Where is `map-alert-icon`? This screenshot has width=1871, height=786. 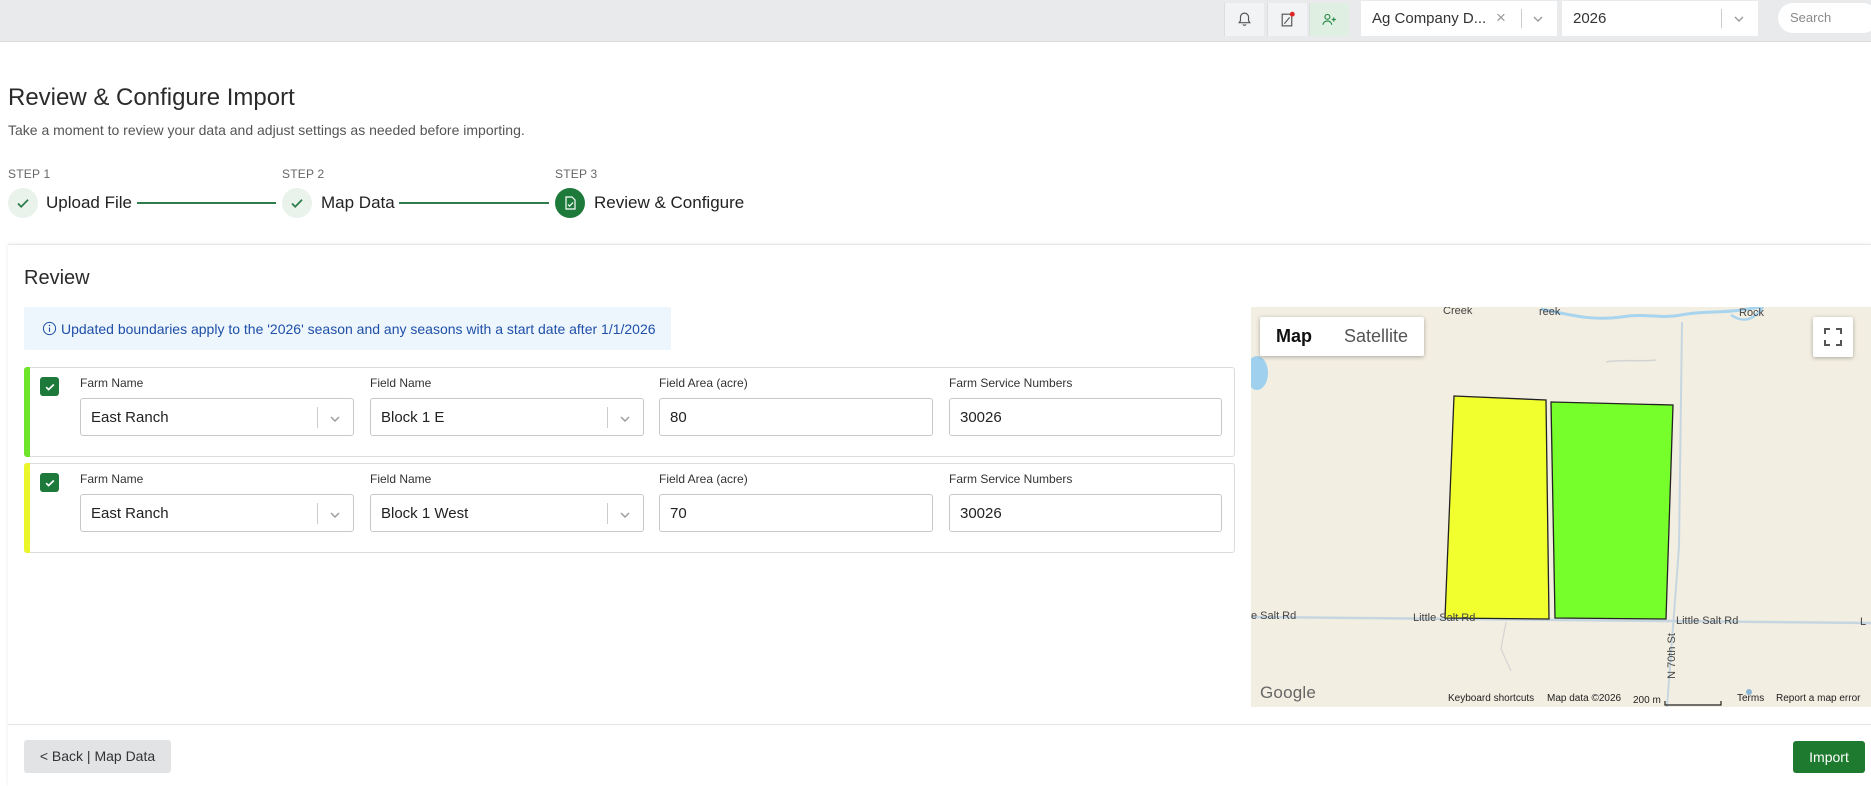
map-alert-icon is located at coordinates (1288, 19).